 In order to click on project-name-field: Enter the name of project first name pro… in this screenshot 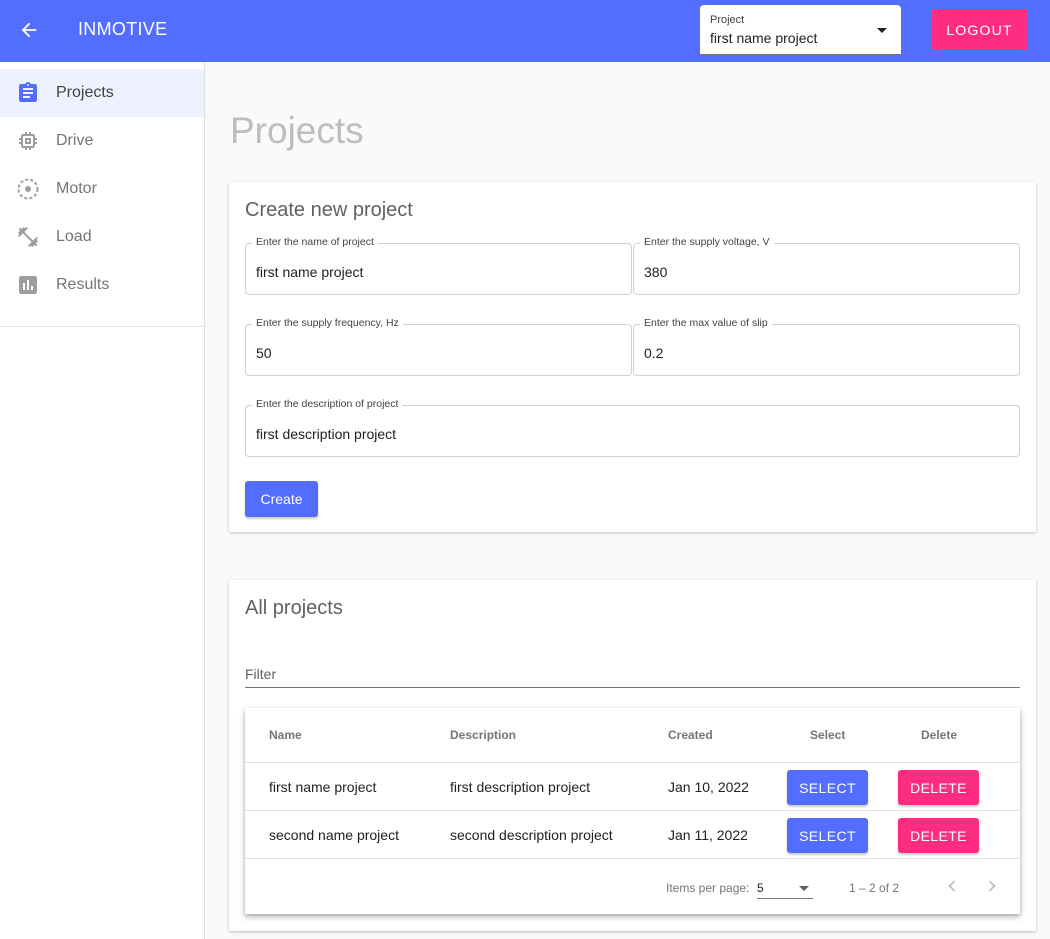, I will do `click(438, 265)`.